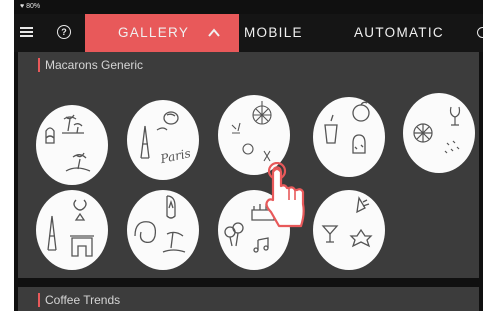 This screenshot has width=483, height=311. I want to click on disco-ball-icon, so click(251, 131).